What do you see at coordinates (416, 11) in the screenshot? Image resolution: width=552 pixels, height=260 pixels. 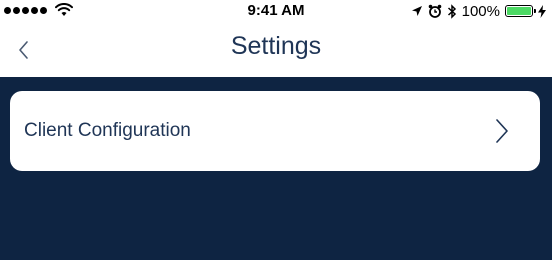 I see `location-arrow-icon` at bounding box center [416, 11].